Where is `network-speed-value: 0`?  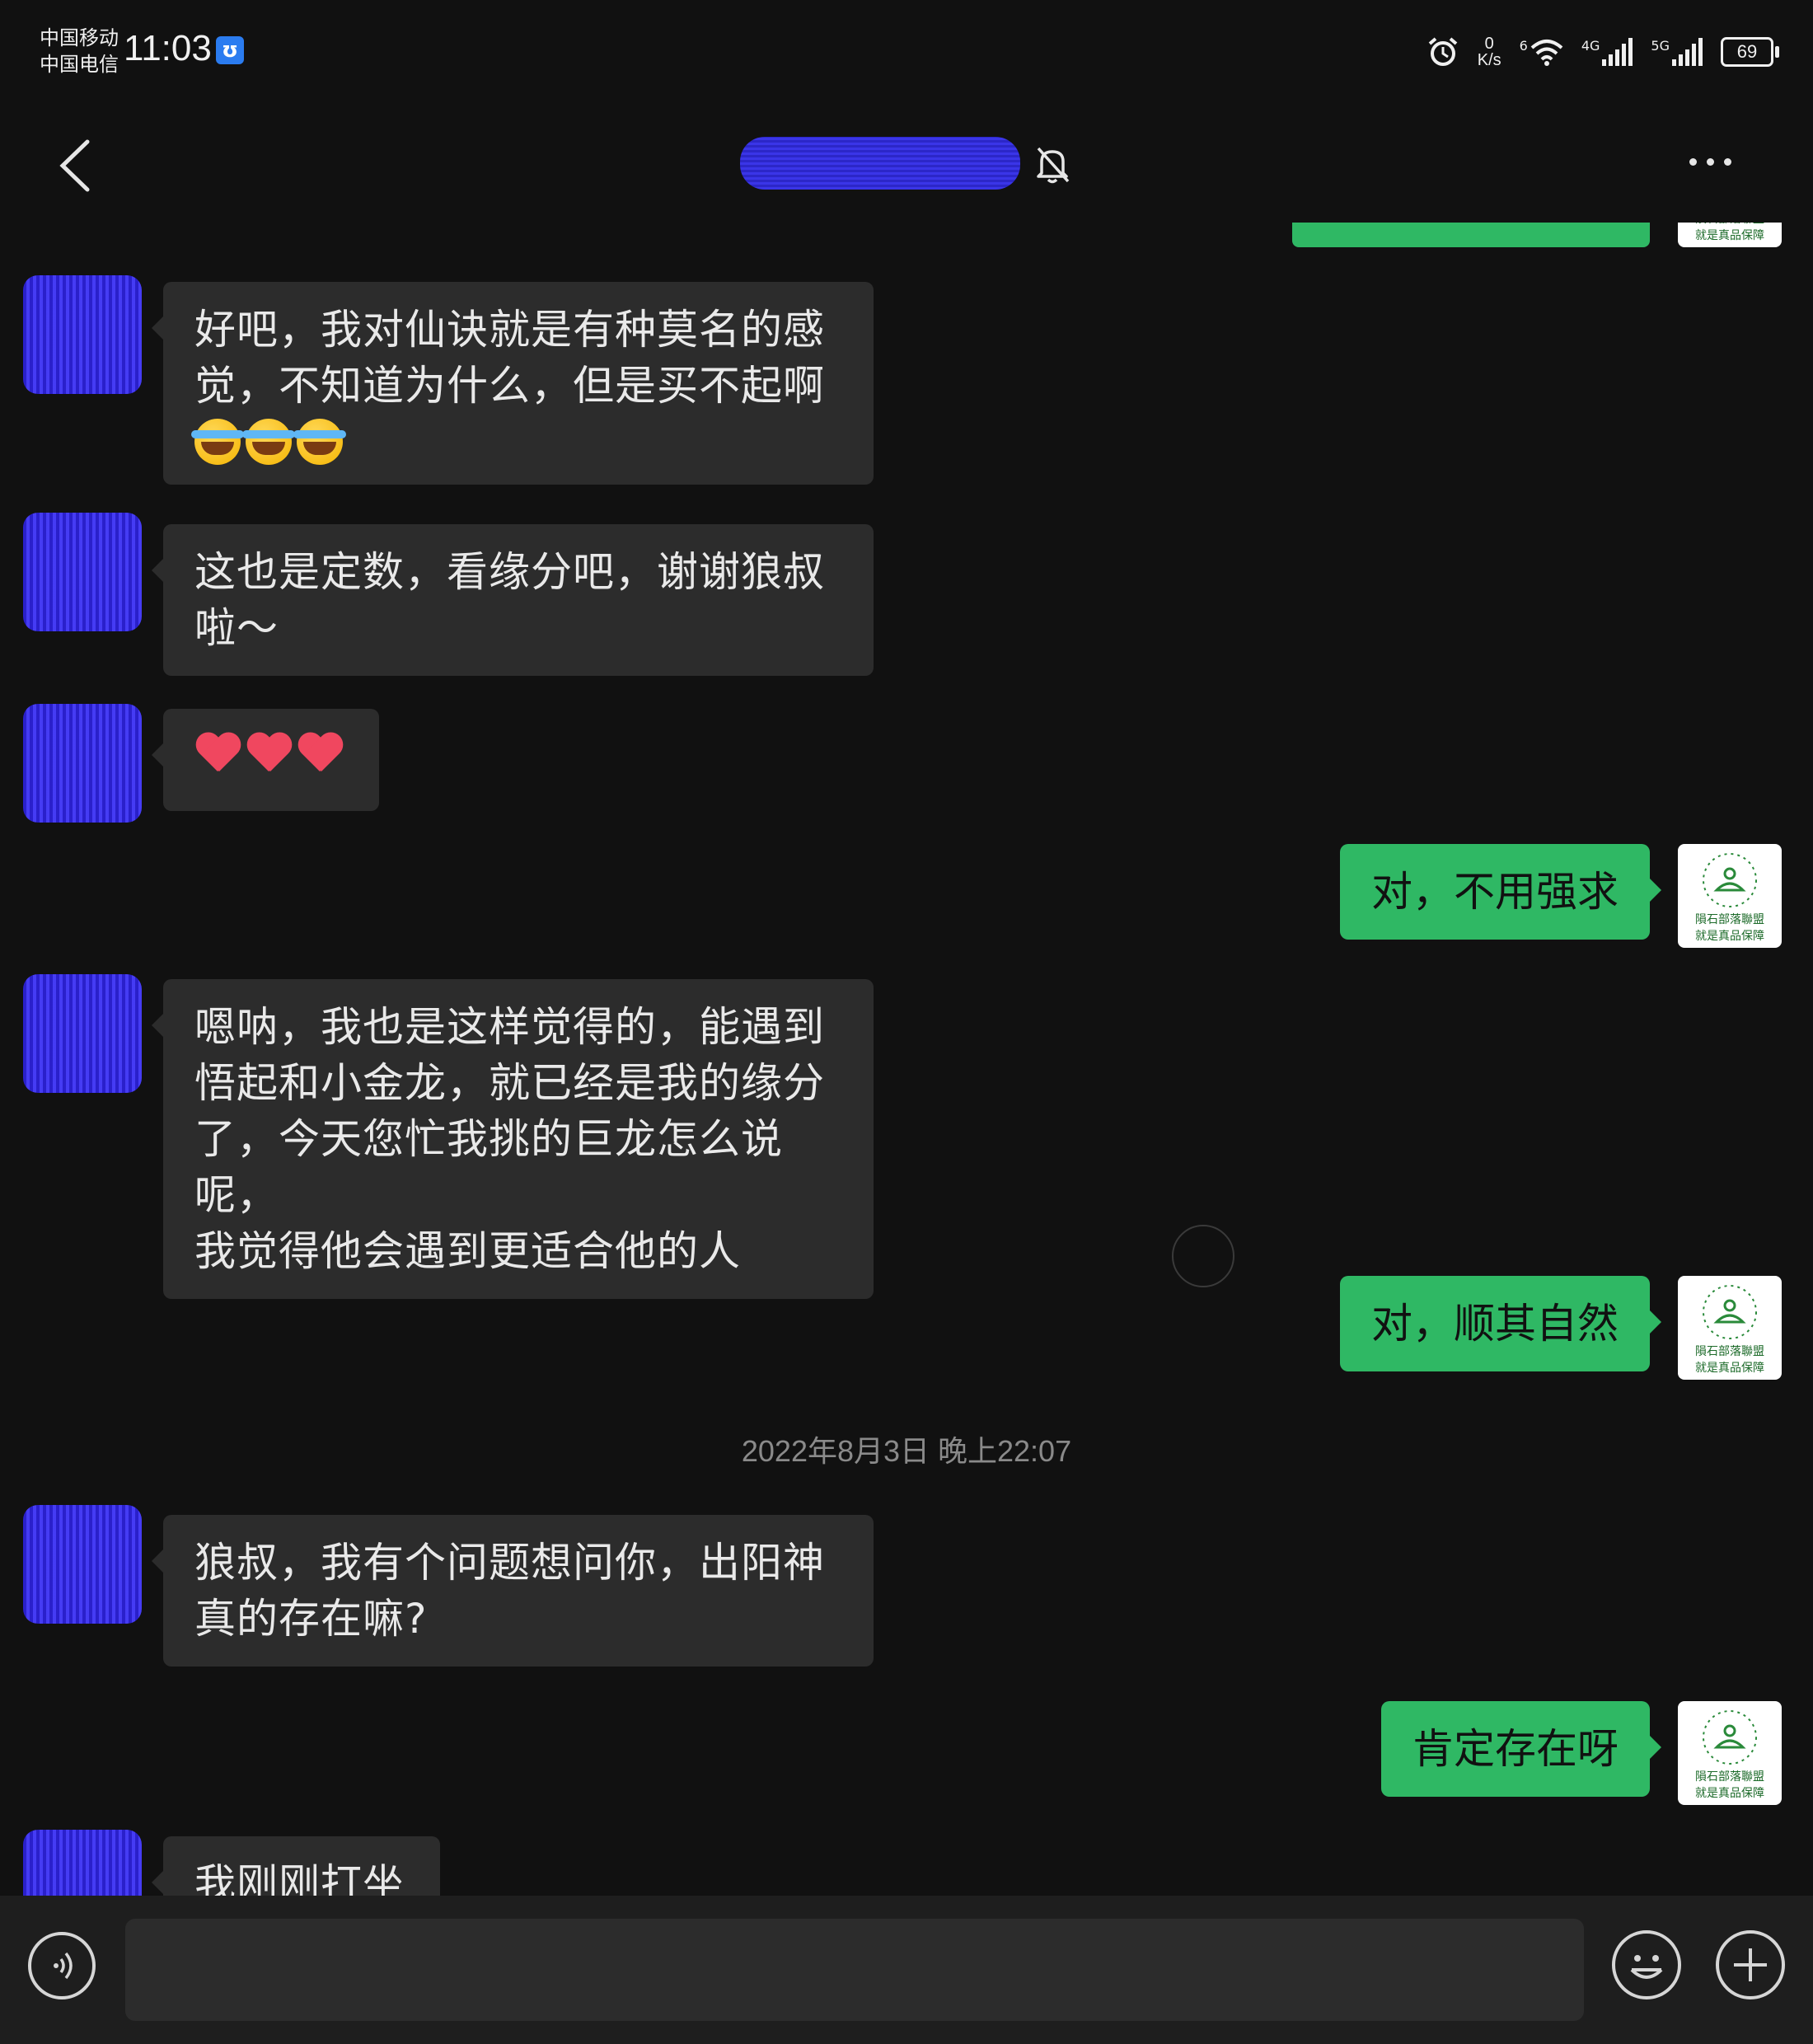
network-speed-value: 0 is located at coordinates (1489, 44).